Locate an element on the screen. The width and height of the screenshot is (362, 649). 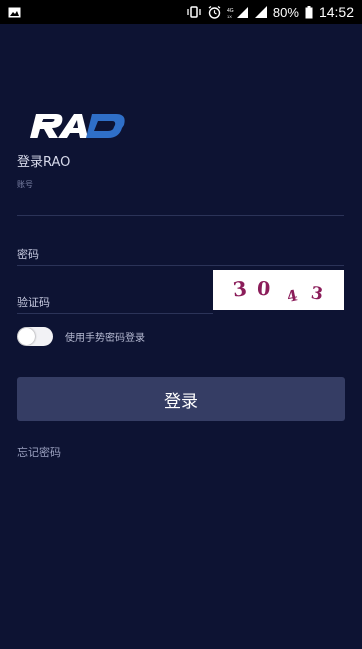
account-field: 账号 is located at coordinates (180, 196).